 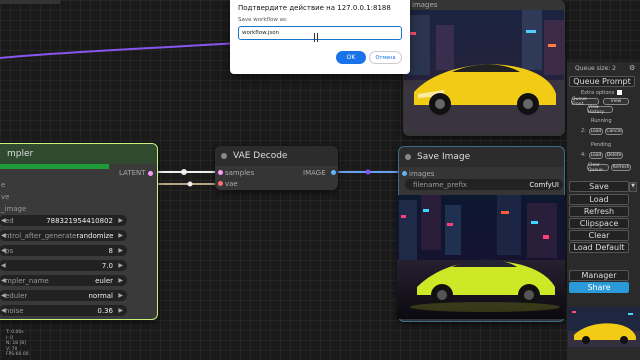 What do you see at coordinates (263, 20) in the screenshot?
I see `dialog-prompt-label: Save workflow as:` at bounding box center [263, 20].